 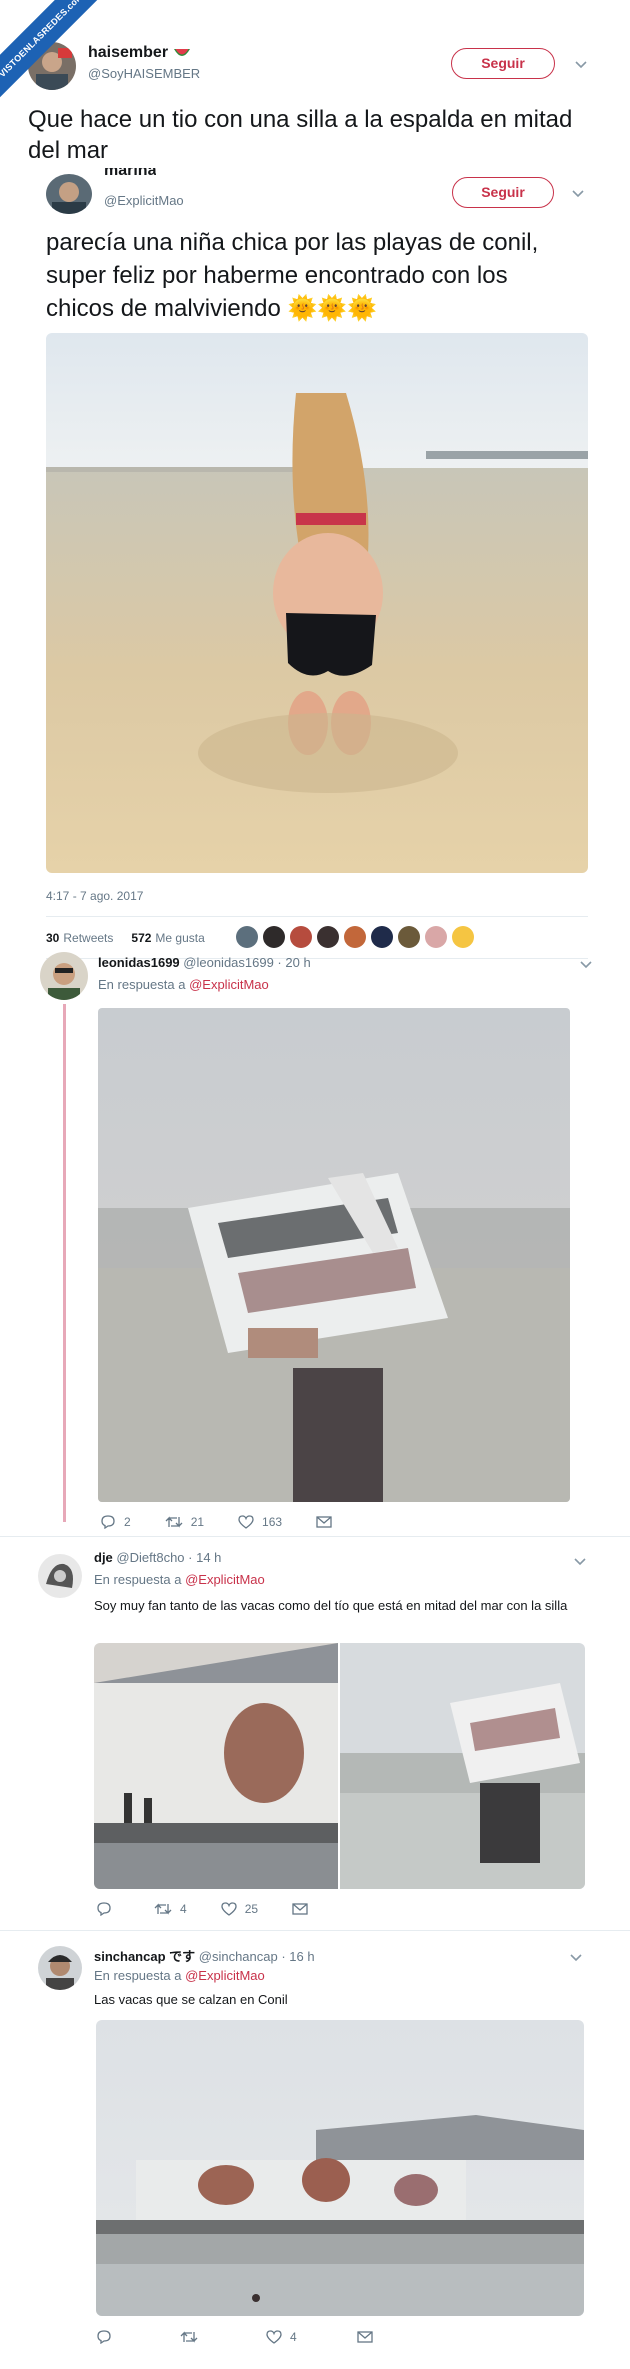 What do you see at coordinates (184, 1522) in the screenshot?
I see `retweet-button: 21` at bounding box center [184, 1522].